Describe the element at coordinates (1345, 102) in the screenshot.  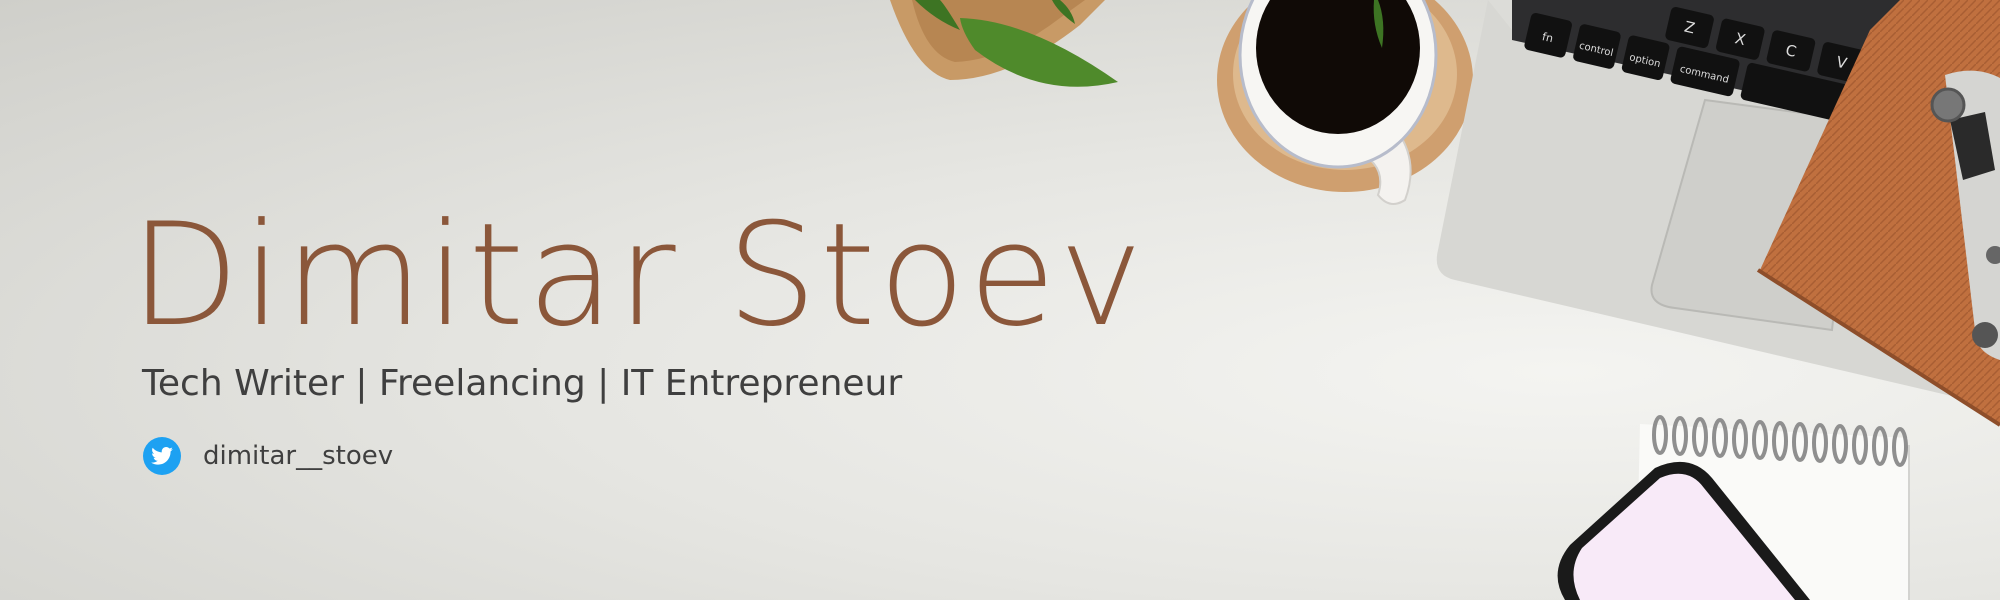
I see `coffee-cup` at that location.